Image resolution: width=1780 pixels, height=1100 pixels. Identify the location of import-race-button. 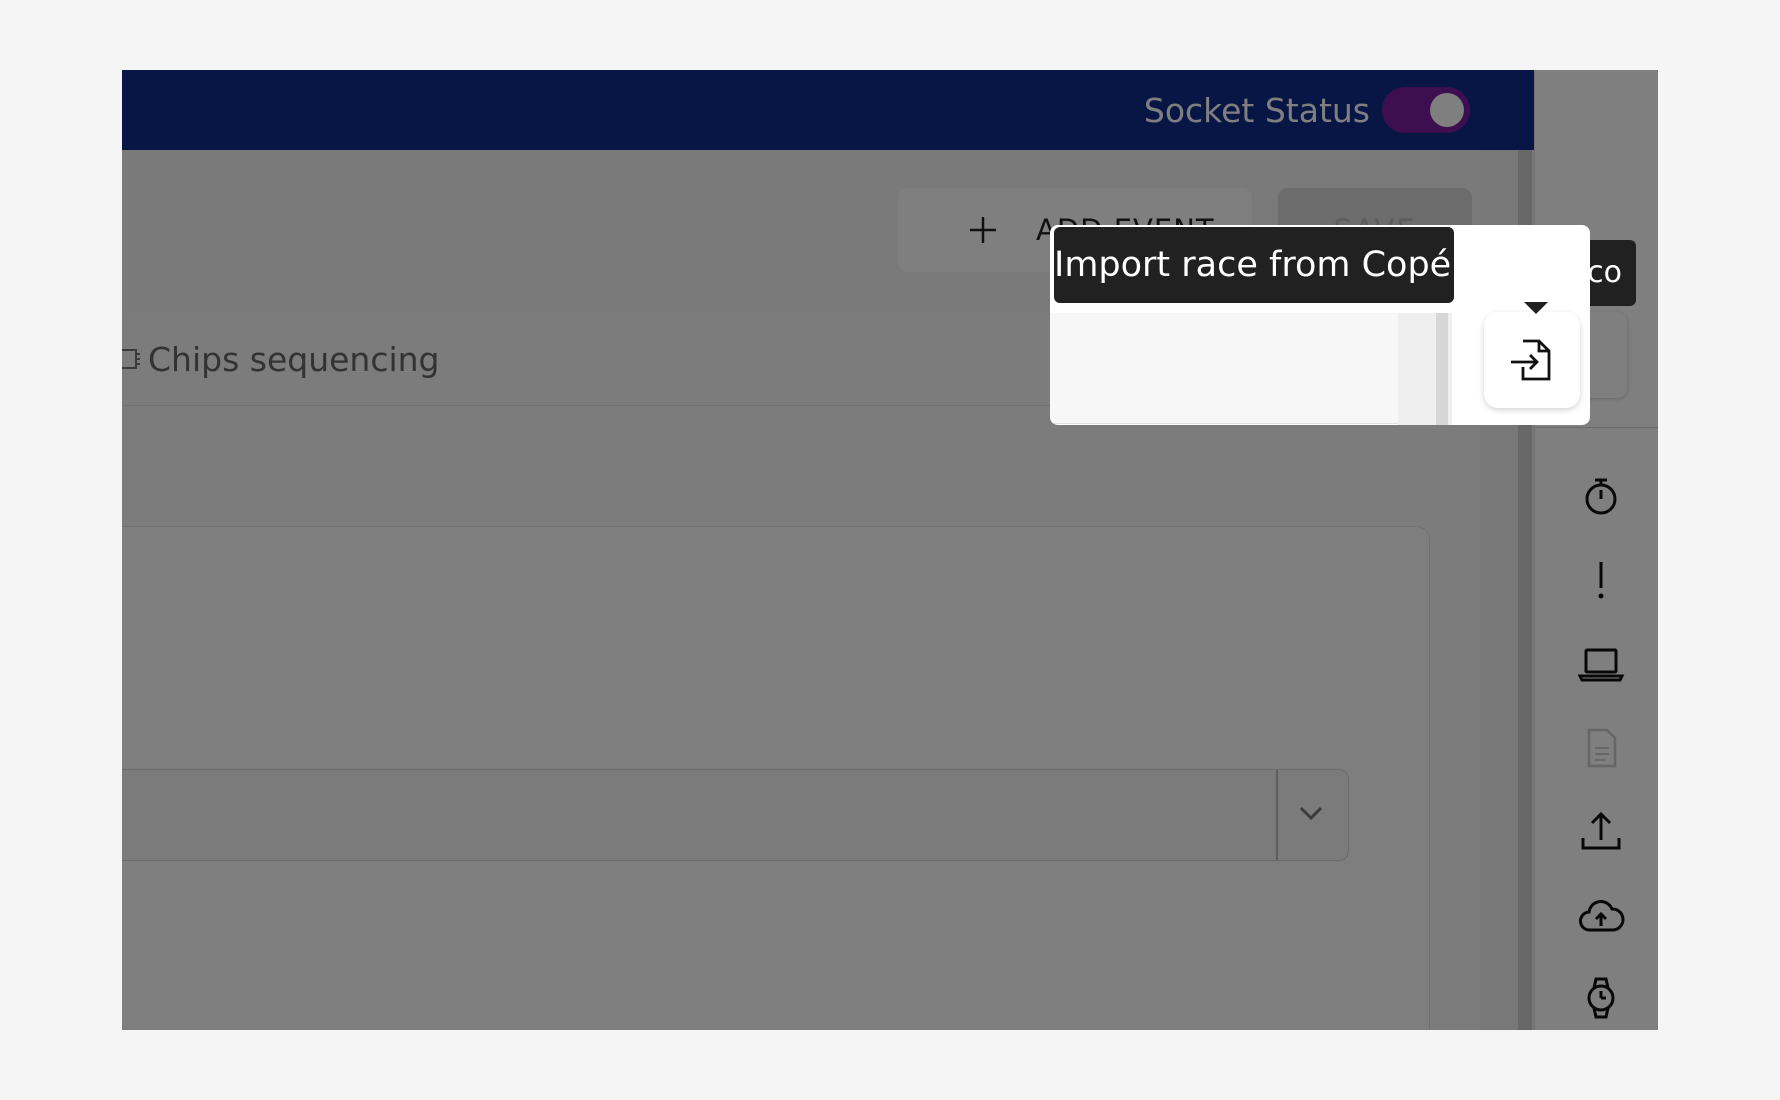
(1532, 360).